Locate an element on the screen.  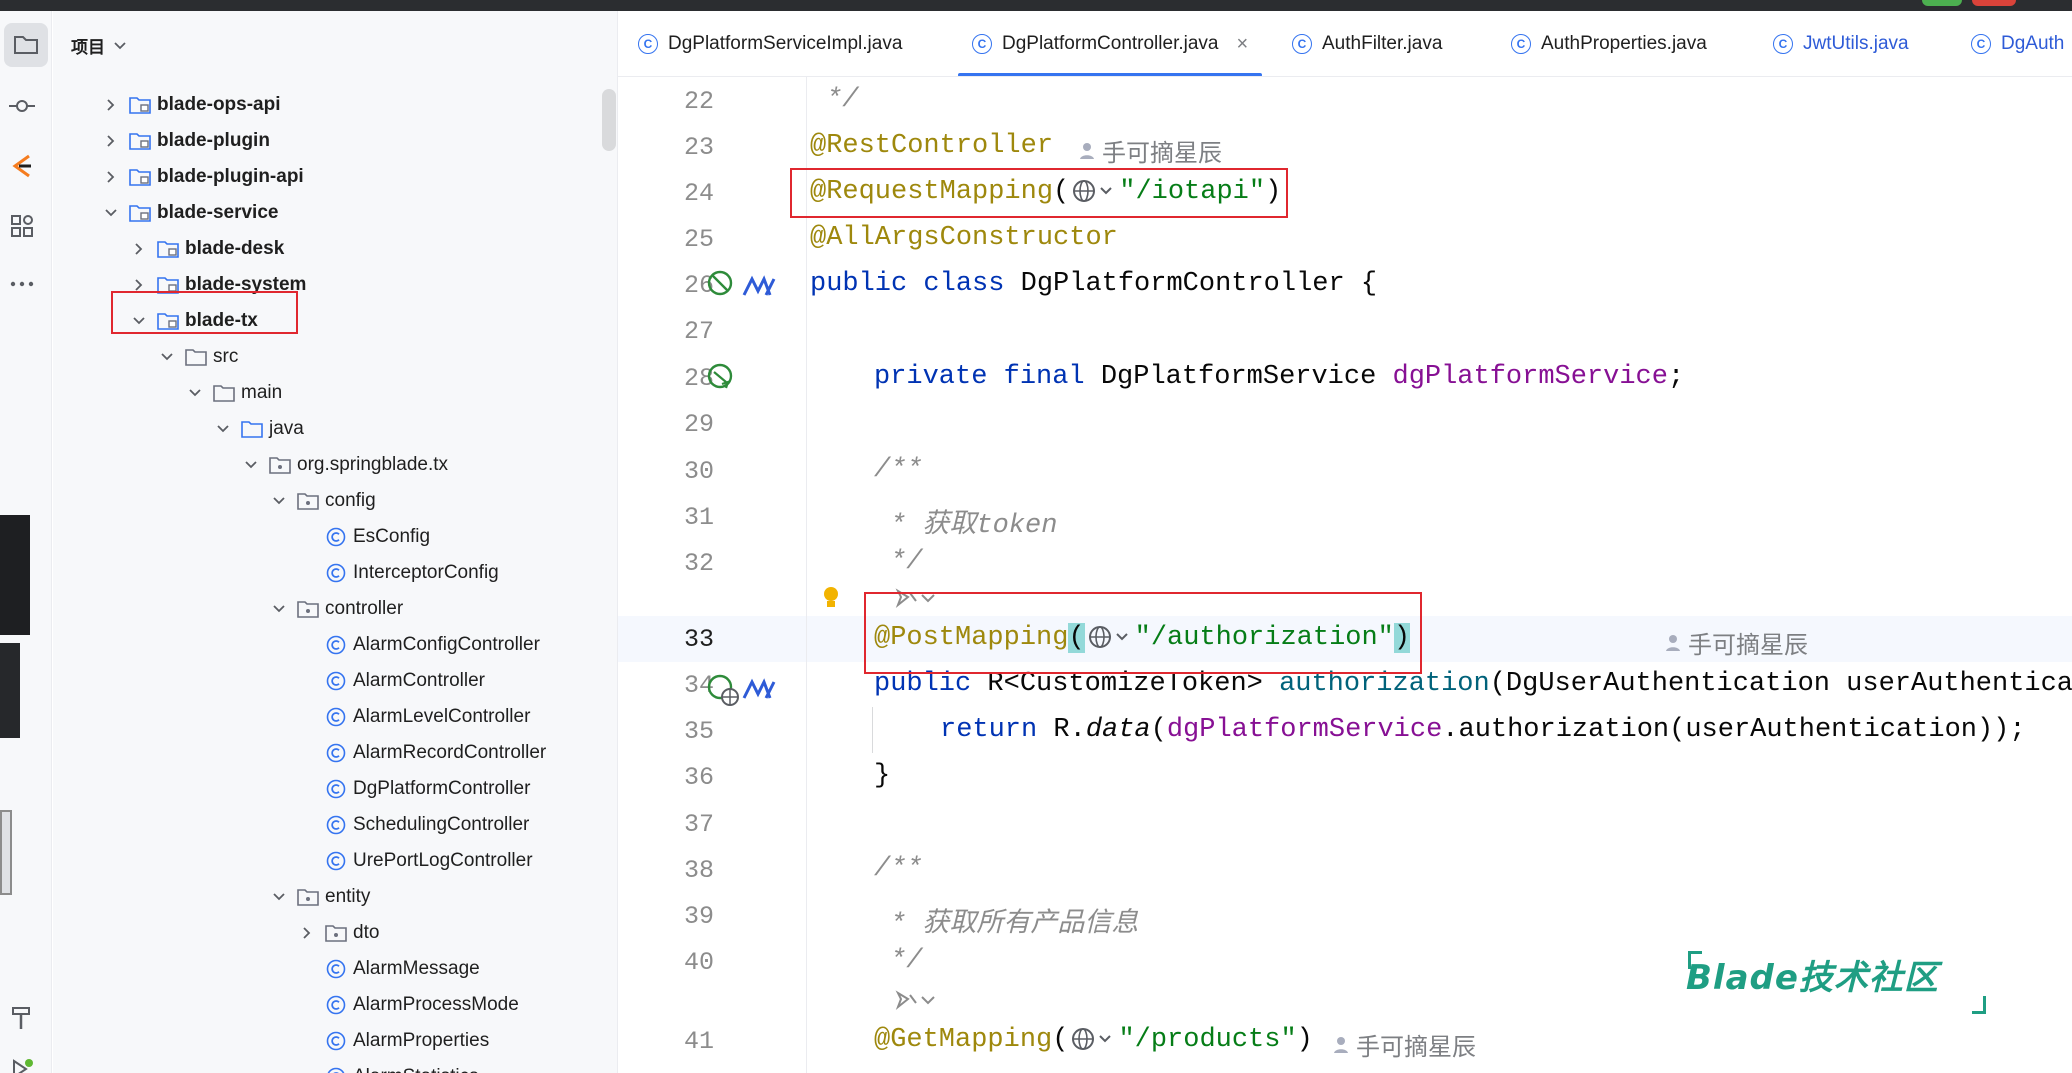
tree-item: controller is located at coordinates (336, 609).